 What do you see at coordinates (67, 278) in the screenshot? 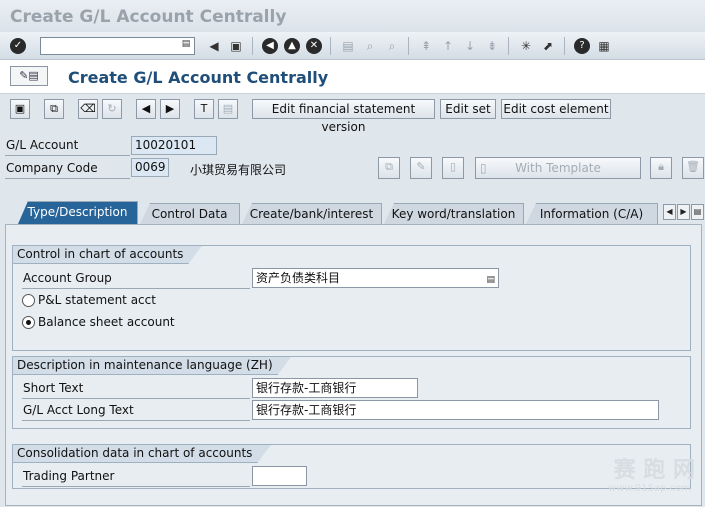
I see `account-group-label: Account Group` at bounding box center [67, 278].